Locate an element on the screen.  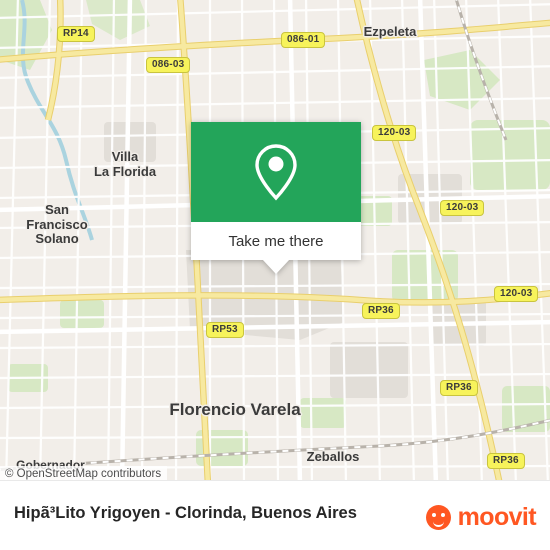
road-shield-rp36-b: RP36 is located at coordinates (459, 388).